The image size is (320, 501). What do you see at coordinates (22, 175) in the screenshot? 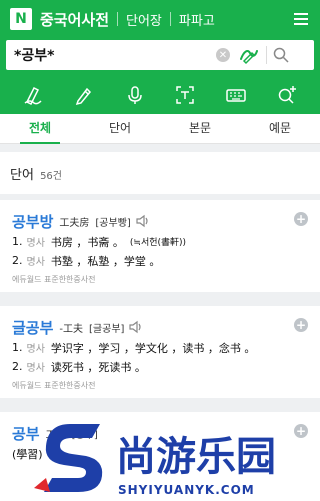
I see `section-label: 단어` at bounding box center [22, 175].